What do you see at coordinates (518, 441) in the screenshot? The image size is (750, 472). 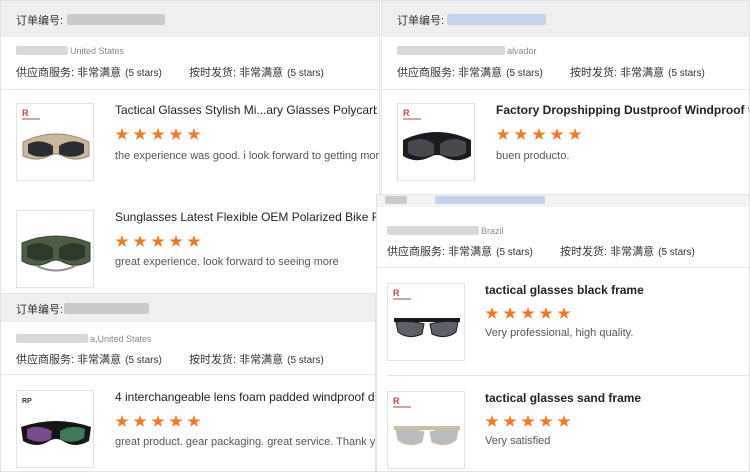 I see `review-text: Very satisfied` at bounding box center [518, 441].